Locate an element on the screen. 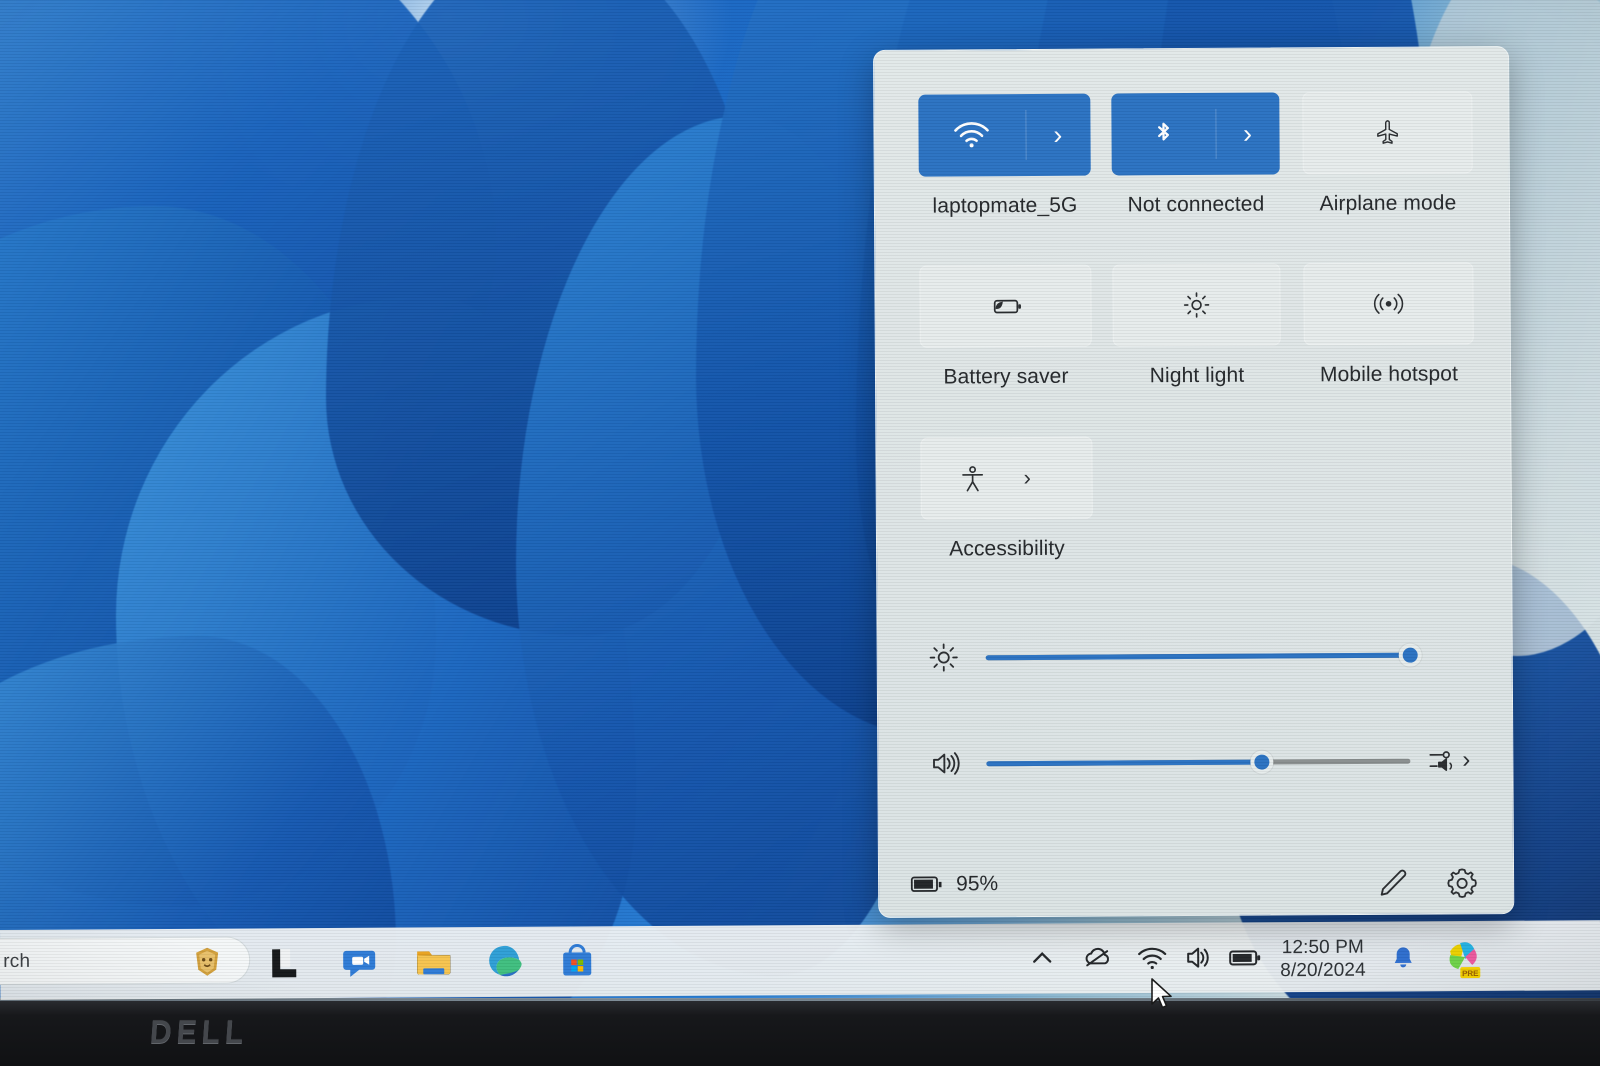 The width and height of the screenshot is (1600, 1066). audio-mixer-icon: › is located at coordinates (1454, 760).